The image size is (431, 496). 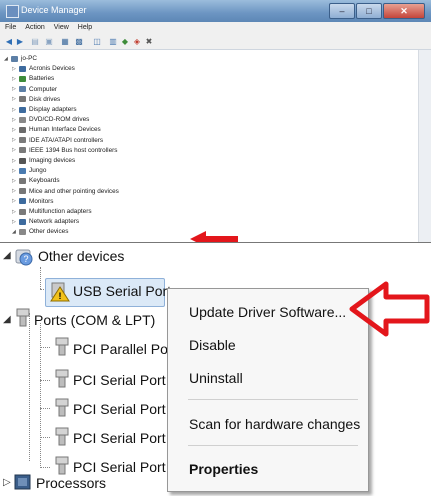 What do you see at coordinates (43, 68) in the screenshot?
I see `device-category-item: ▷ Acronis Devices` at bounding box center [43, 68].